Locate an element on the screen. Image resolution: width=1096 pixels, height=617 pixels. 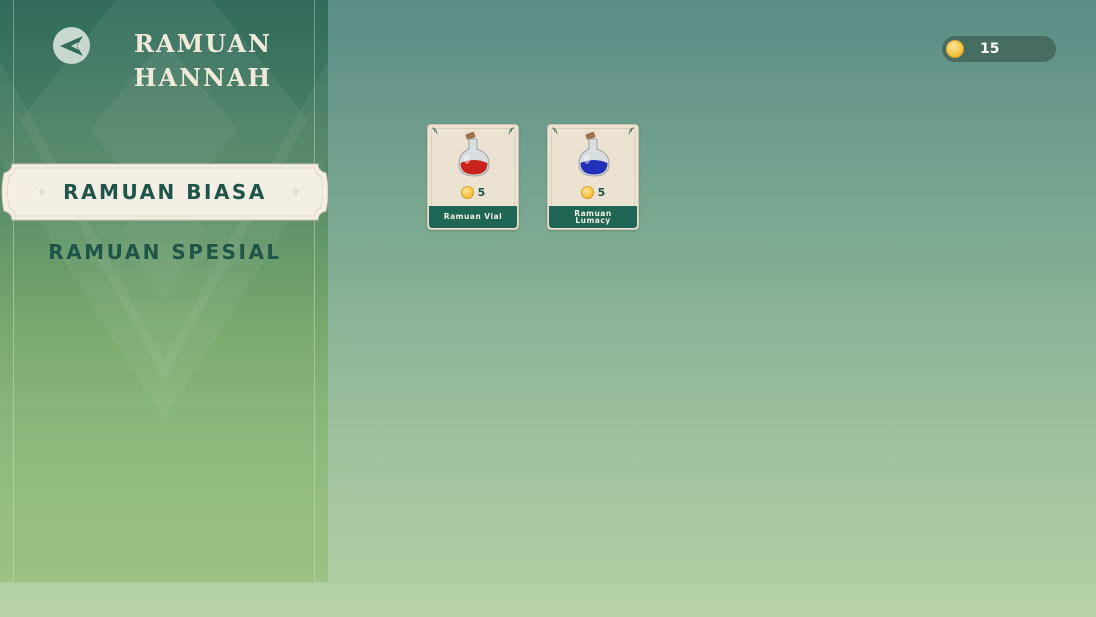
item-name: Ramuan Lumacy is located at coordinates (593, 216).